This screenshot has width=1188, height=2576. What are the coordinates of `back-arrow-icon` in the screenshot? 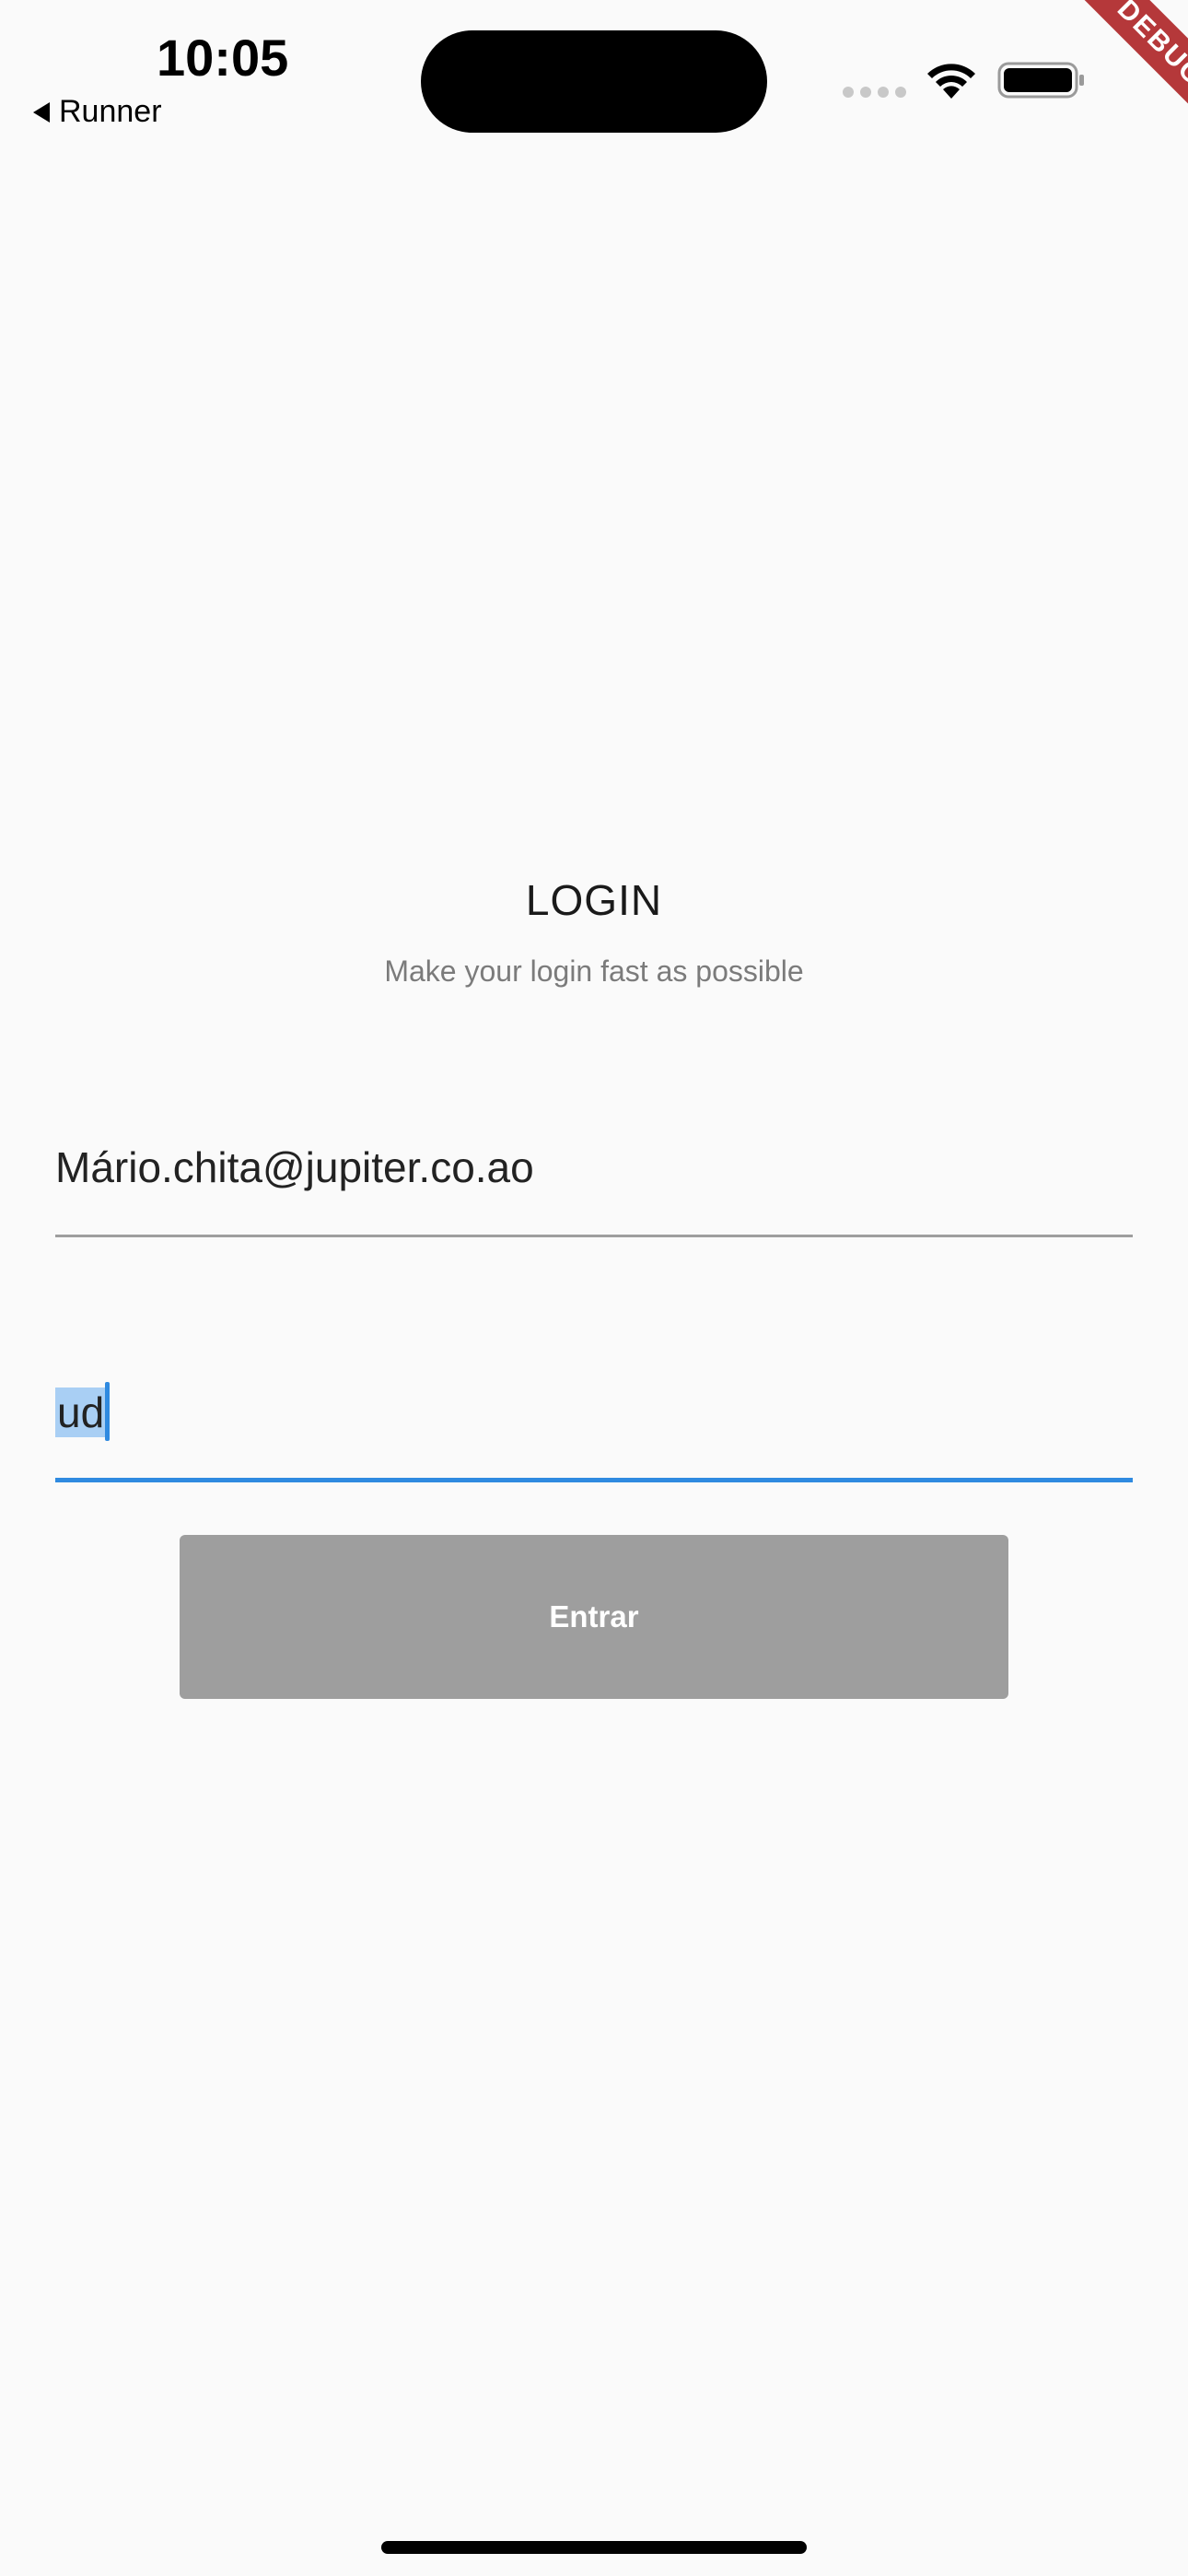 It's located at (41, 112).